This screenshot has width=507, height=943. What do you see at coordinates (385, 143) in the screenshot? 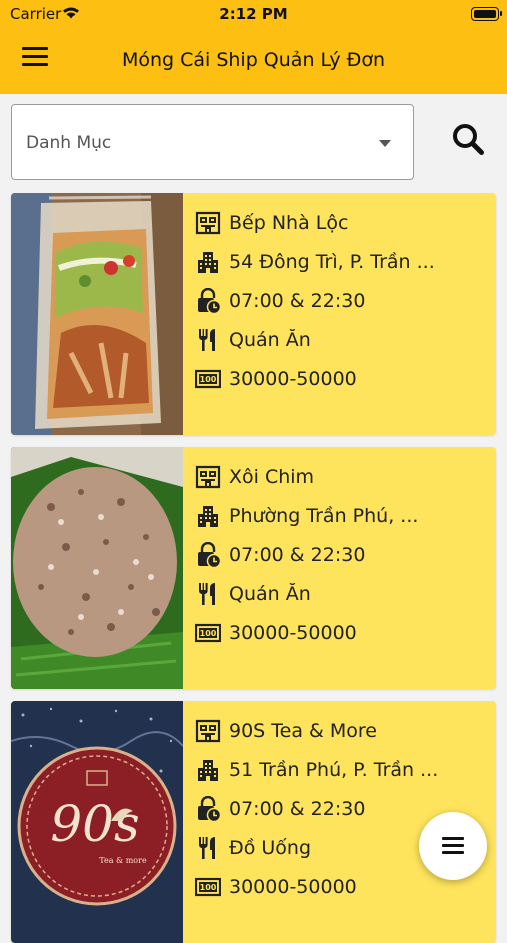
I see `chevron-down-icon` at bounding box center [385, 143].